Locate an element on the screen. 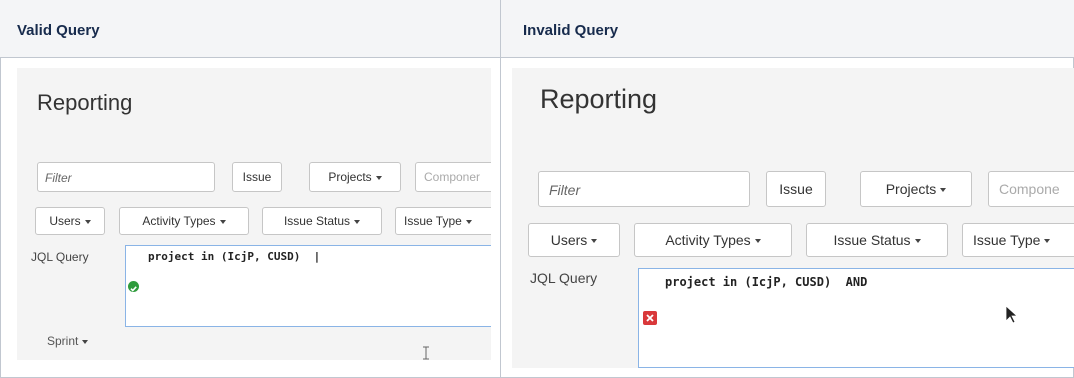  jql-query-input: project in (IcjP, CUSD) AND is located at coordinates (856, 318).